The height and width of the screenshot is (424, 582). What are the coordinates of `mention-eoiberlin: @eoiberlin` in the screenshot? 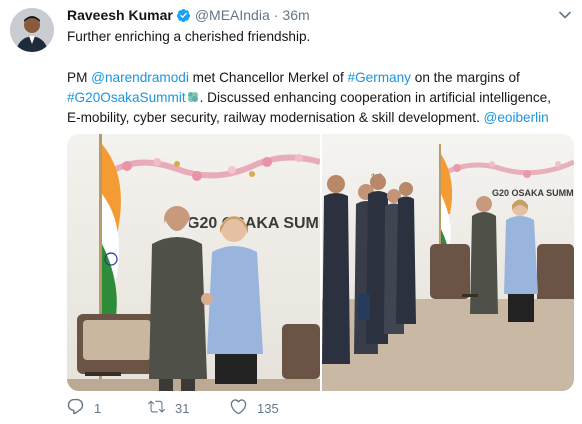 It's located at (516, 117).